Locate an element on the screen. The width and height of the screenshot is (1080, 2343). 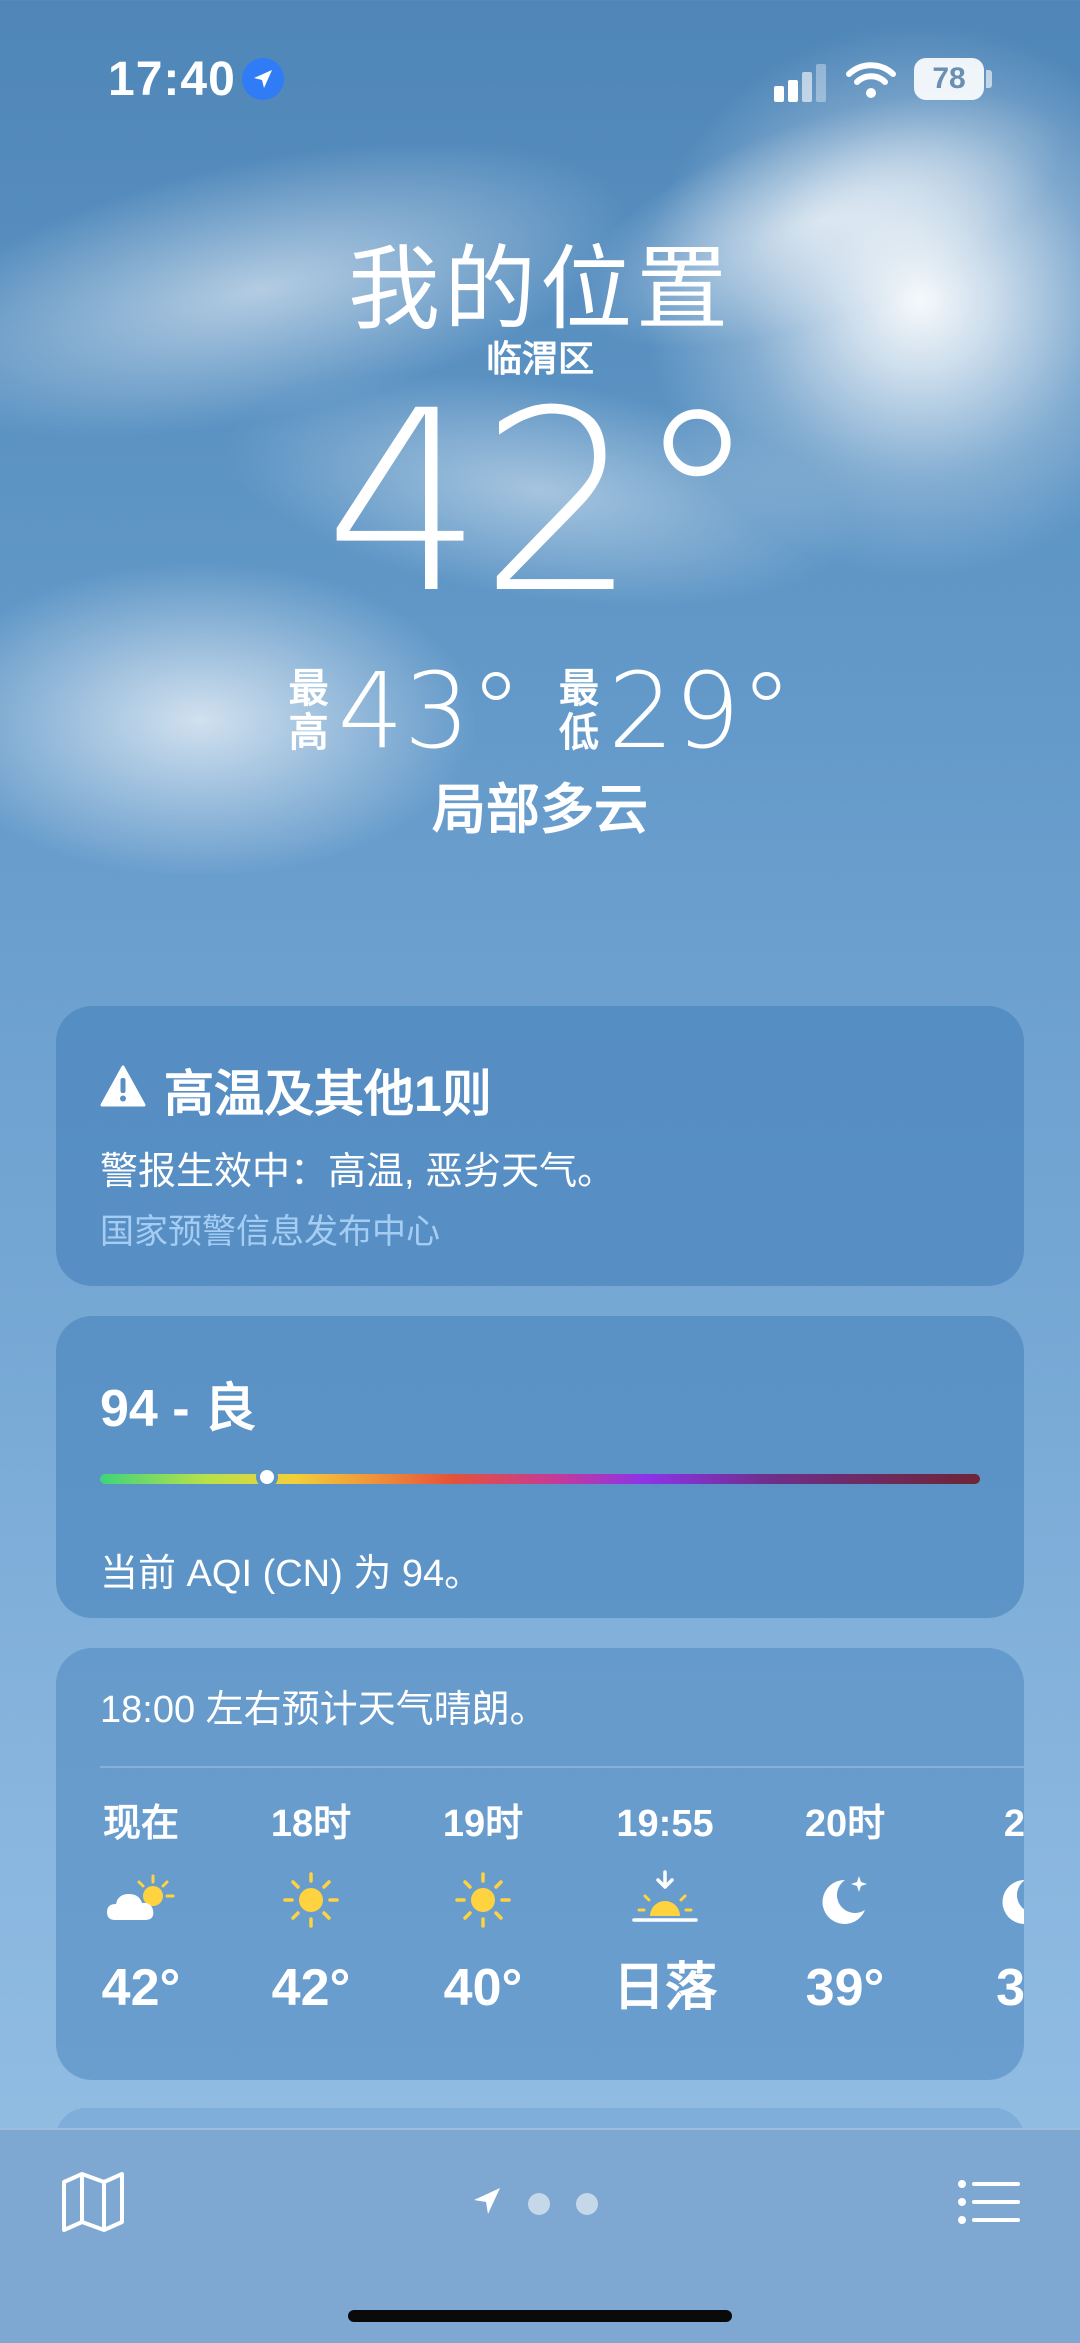
divider is located at coordinates (562, 1767).